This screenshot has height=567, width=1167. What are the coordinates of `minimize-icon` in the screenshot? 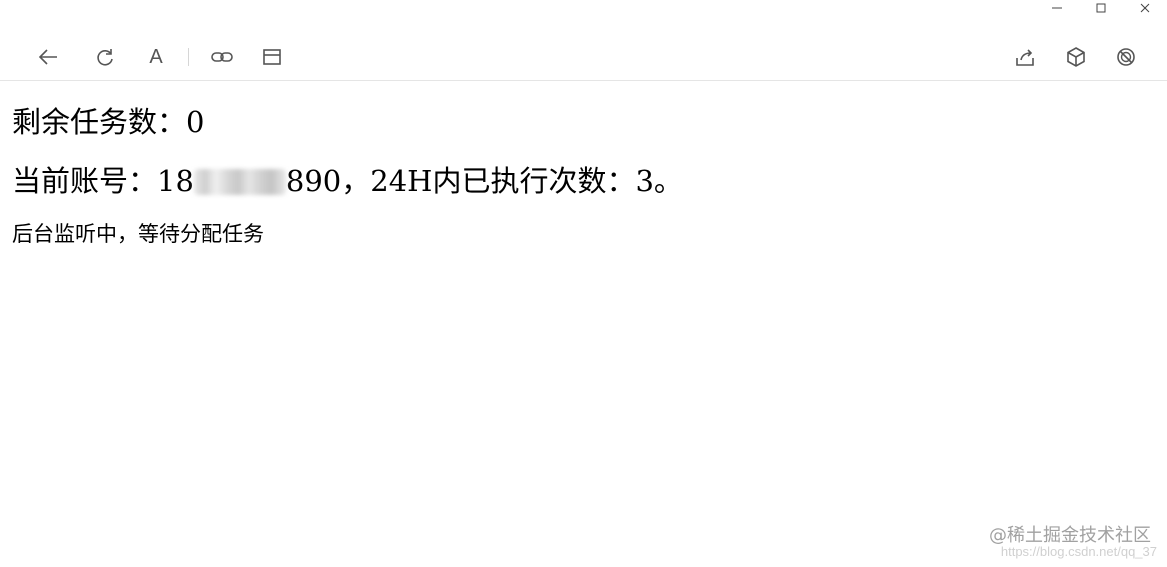 It's located at (1057, 8).